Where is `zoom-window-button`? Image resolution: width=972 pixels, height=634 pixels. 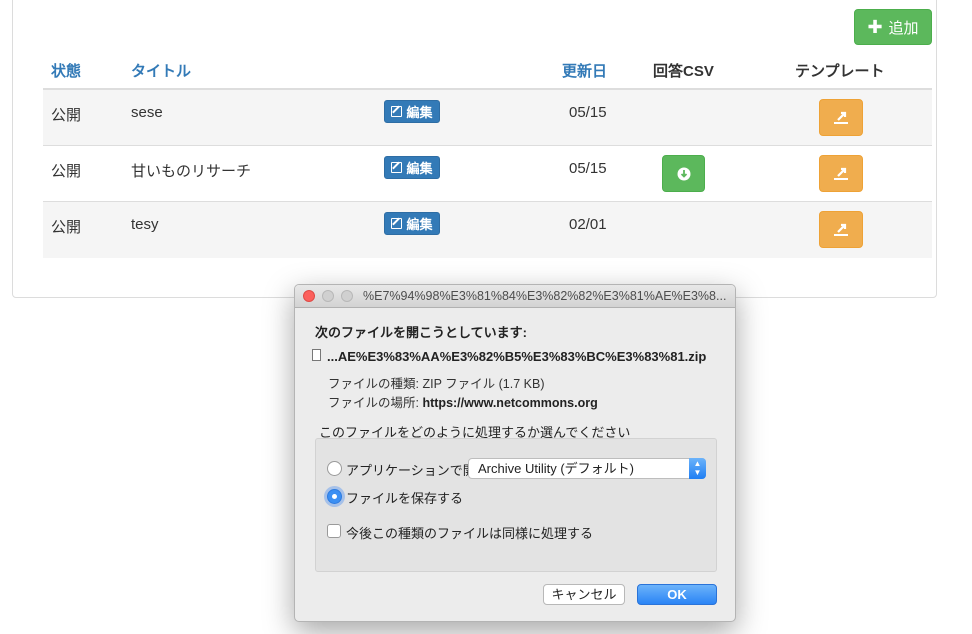
zoom-window-button is located at coordinates (347, 296).